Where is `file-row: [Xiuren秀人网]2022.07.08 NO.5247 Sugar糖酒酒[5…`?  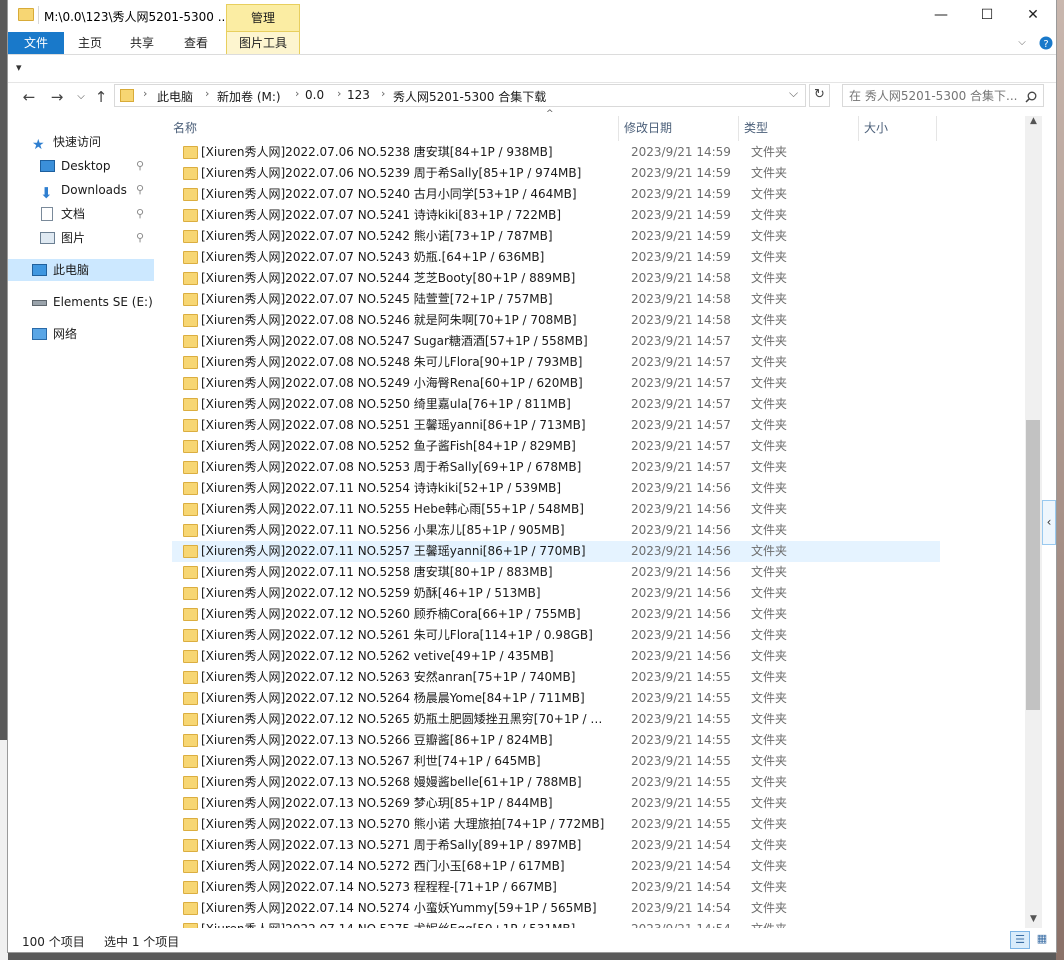
file-row: [Xiuren秀人网]2022.07.08 NO.5247 Sugar糖酒酒[5… is located at coordinates (556, 341).